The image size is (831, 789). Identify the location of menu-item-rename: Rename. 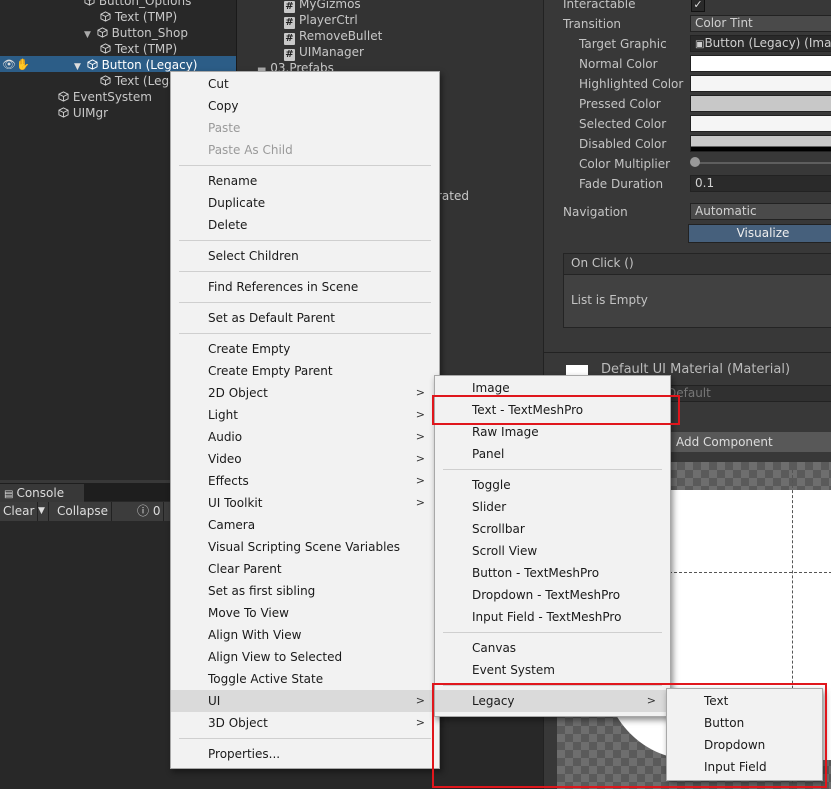
(305, 181).